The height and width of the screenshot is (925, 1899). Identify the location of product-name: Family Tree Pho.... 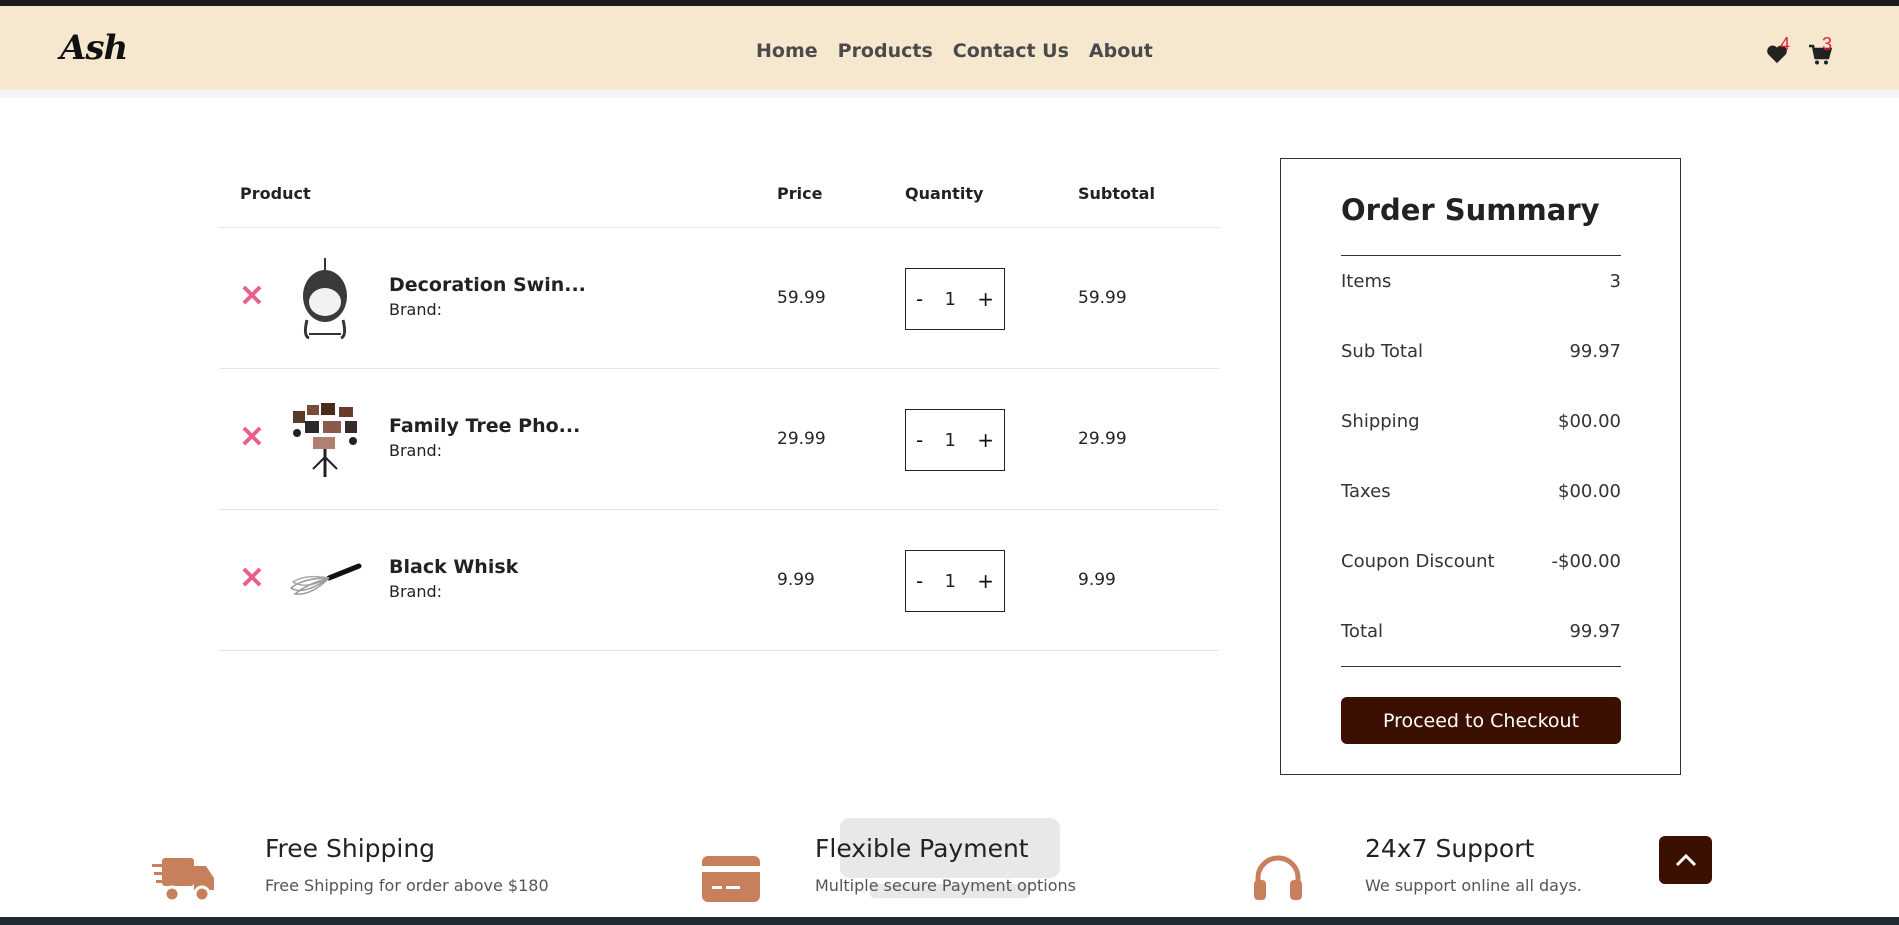
(484, 426).